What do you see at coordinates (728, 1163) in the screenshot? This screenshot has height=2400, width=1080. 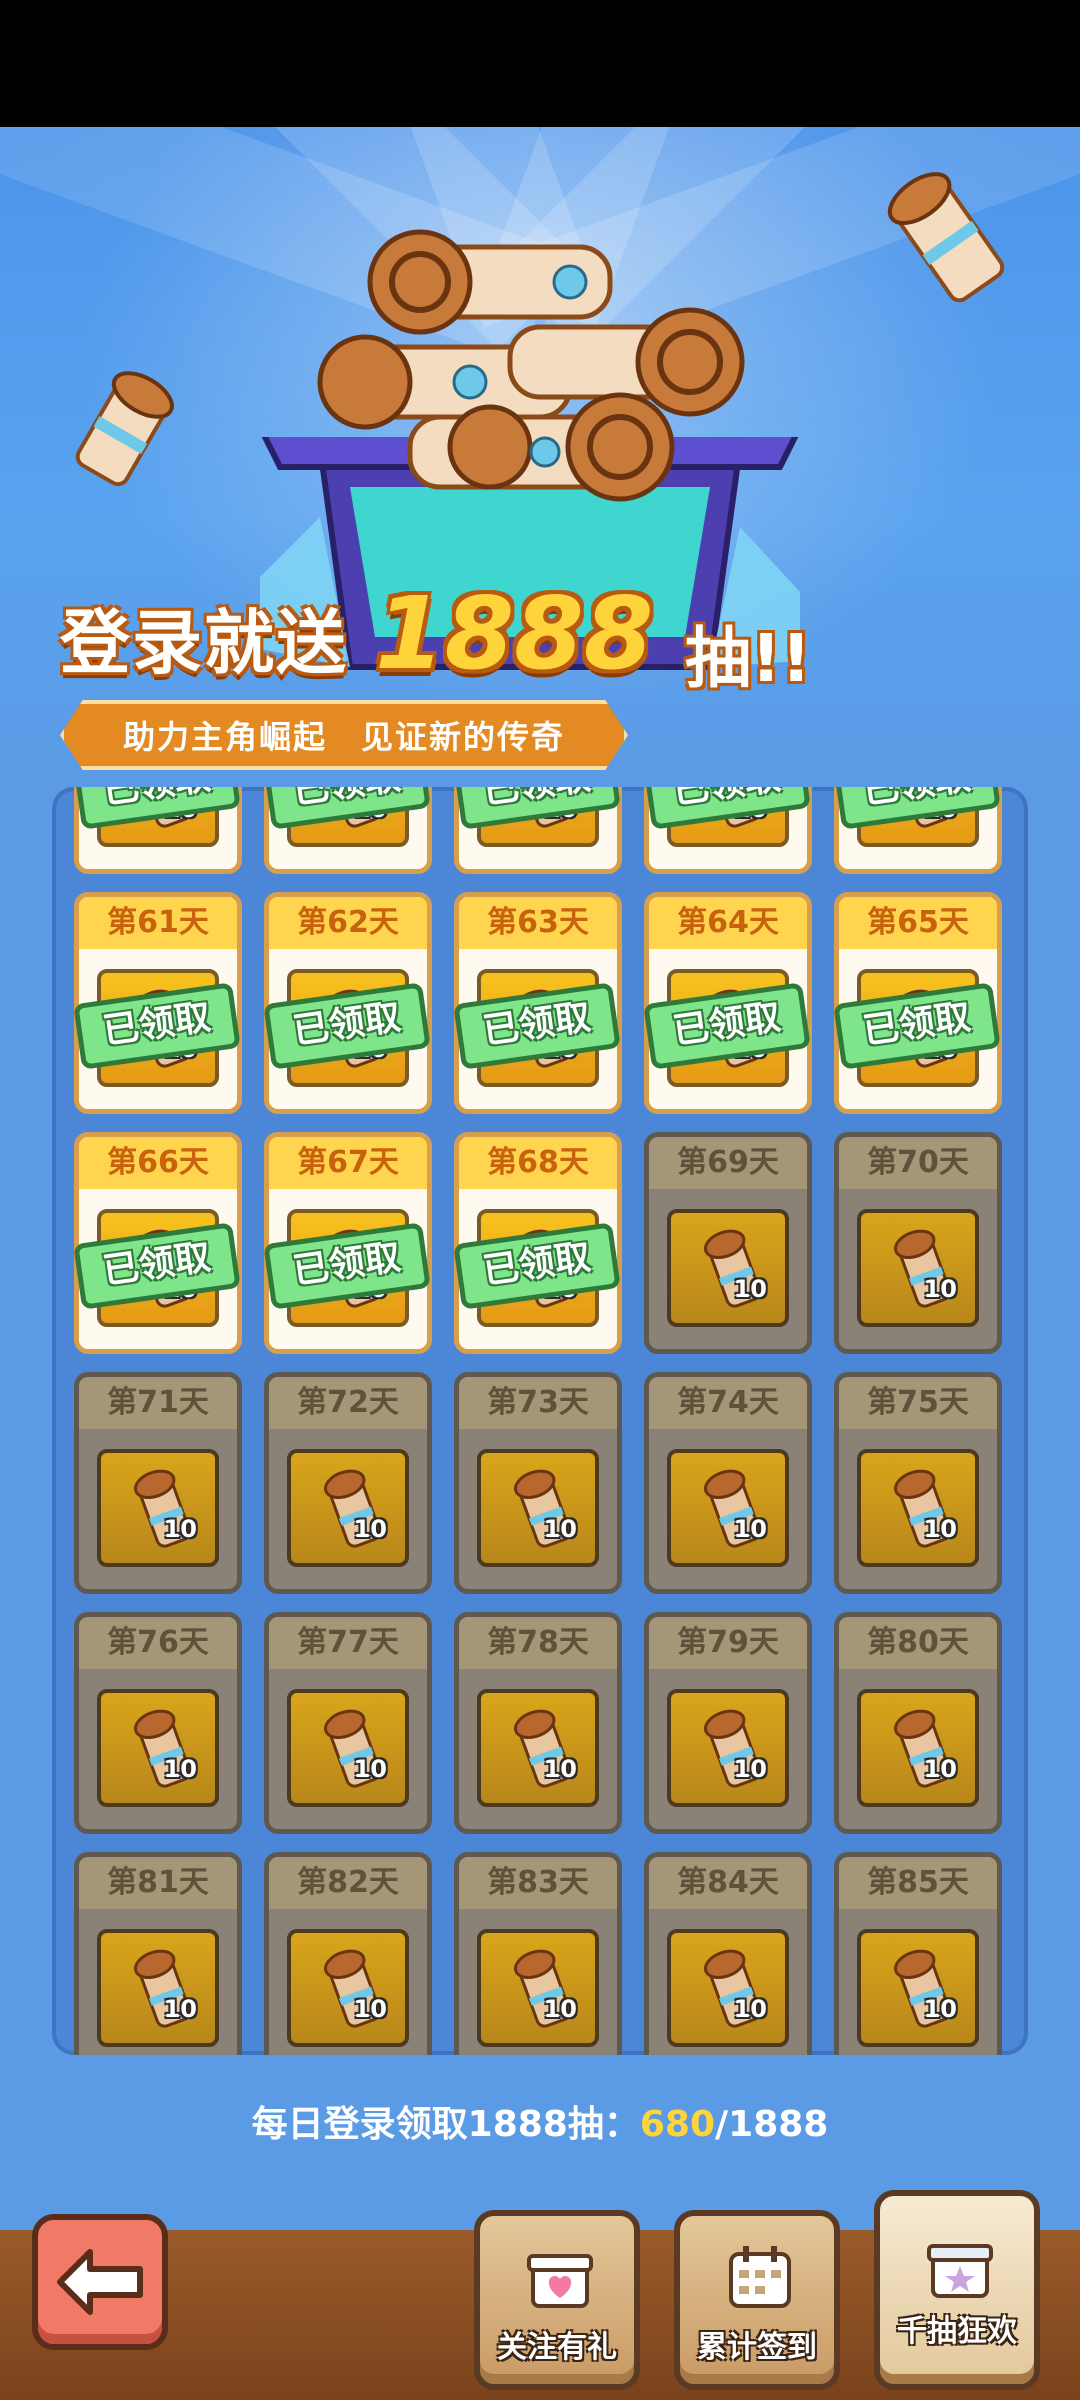 I see `day-label: 第69天` at bounding box center [728, 1163].